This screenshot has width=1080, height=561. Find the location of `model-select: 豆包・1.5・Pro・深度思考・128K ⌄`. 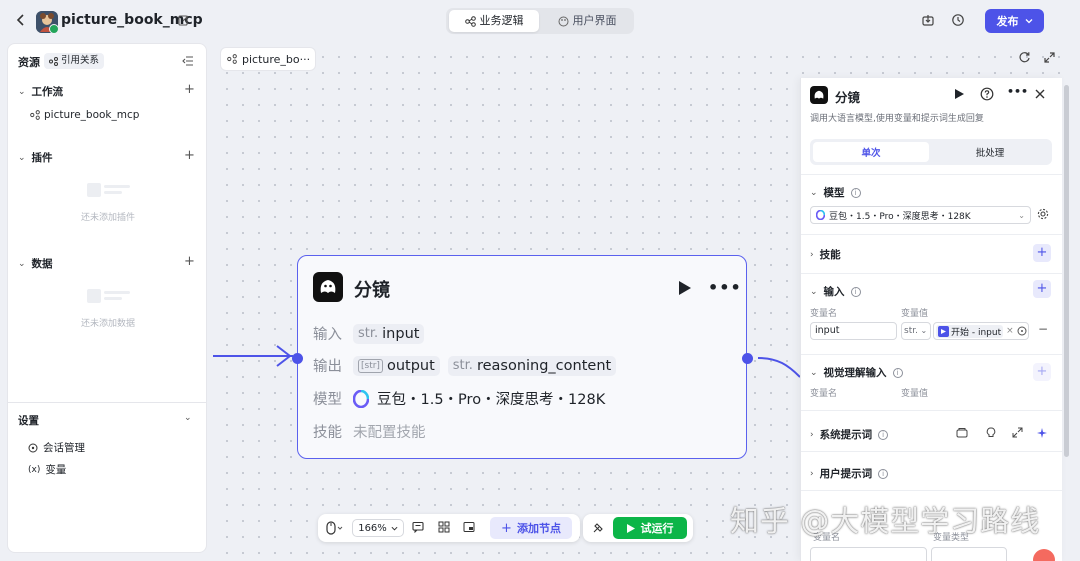

model-select: 豆包・1.5・Pro・深度思考・128K ⌄ is located at coordinates (920, 215).